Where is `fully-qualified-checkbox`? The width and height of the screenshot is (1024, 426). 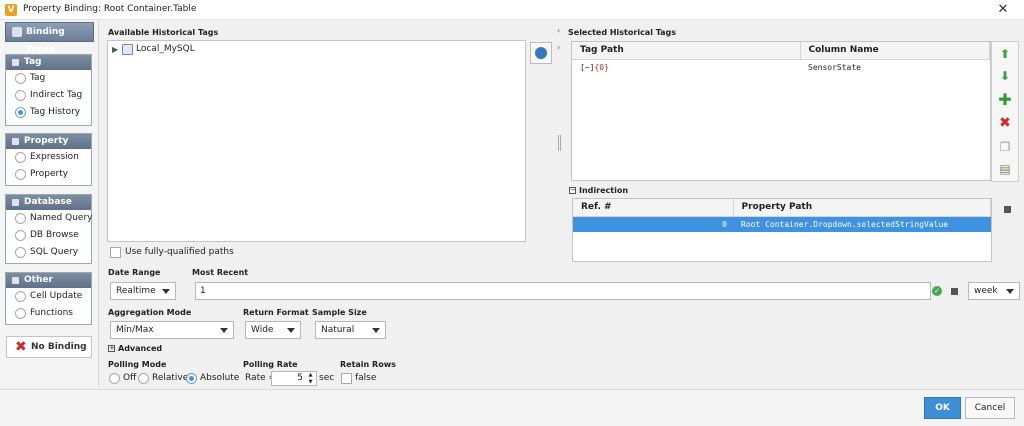 fully-qualified-checkbox is located at coordinates (115, 252).